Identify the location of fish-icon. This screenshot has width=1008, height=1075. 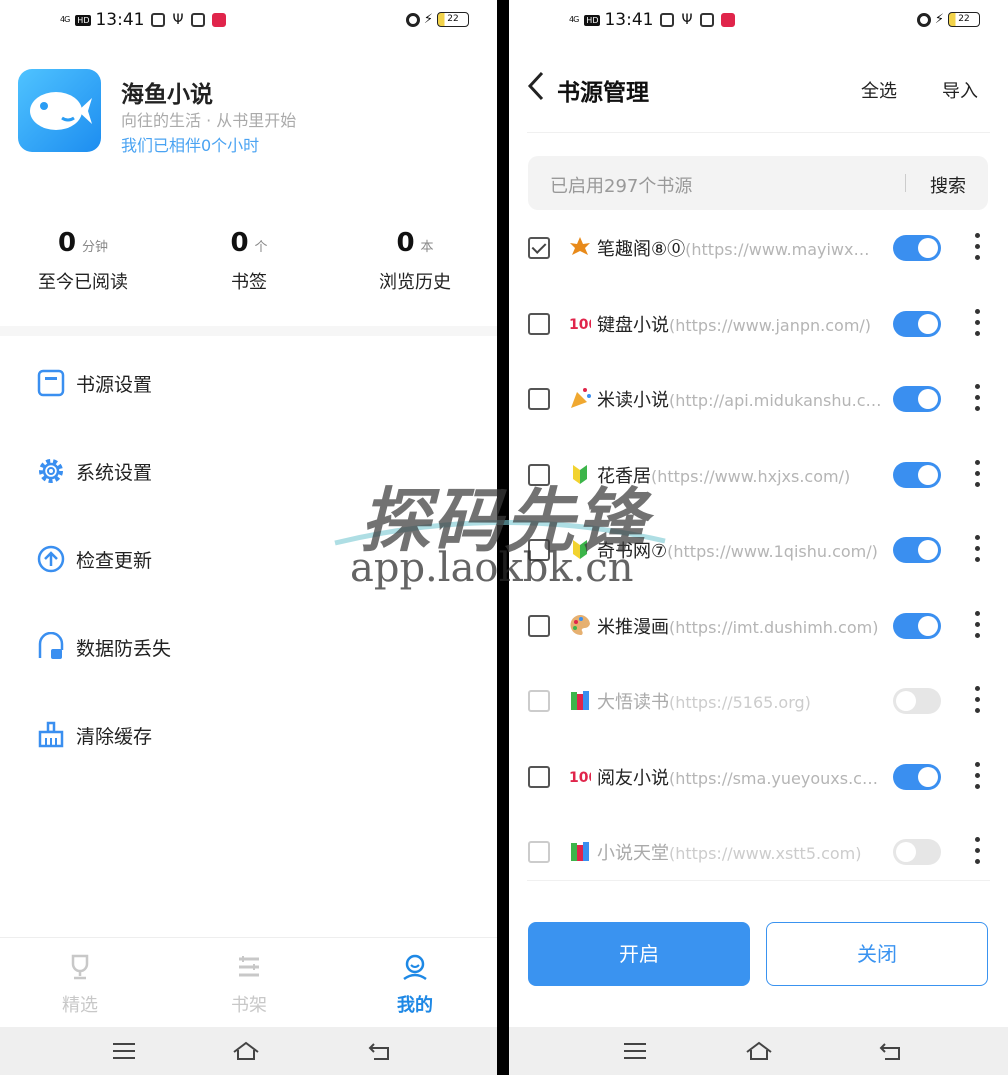
(60, 110).